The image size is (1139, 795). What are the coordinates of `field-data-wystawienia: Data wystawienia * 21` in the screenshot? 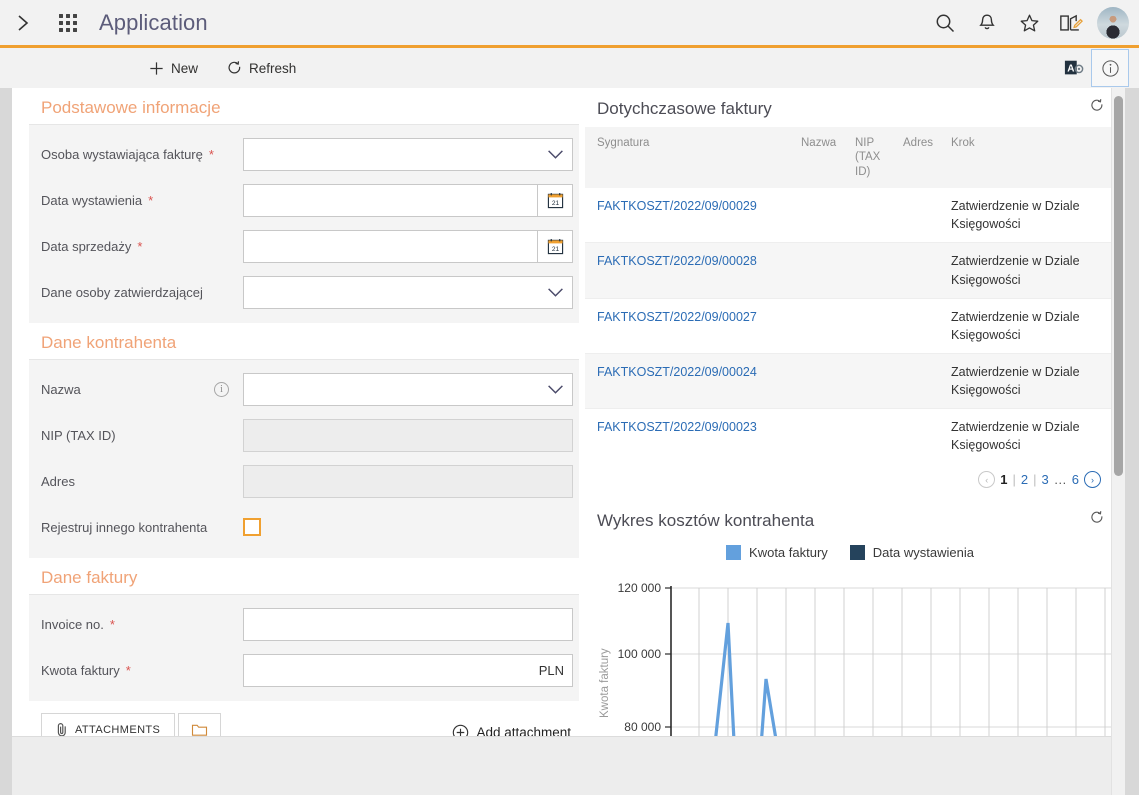 It's located at (304, 200).